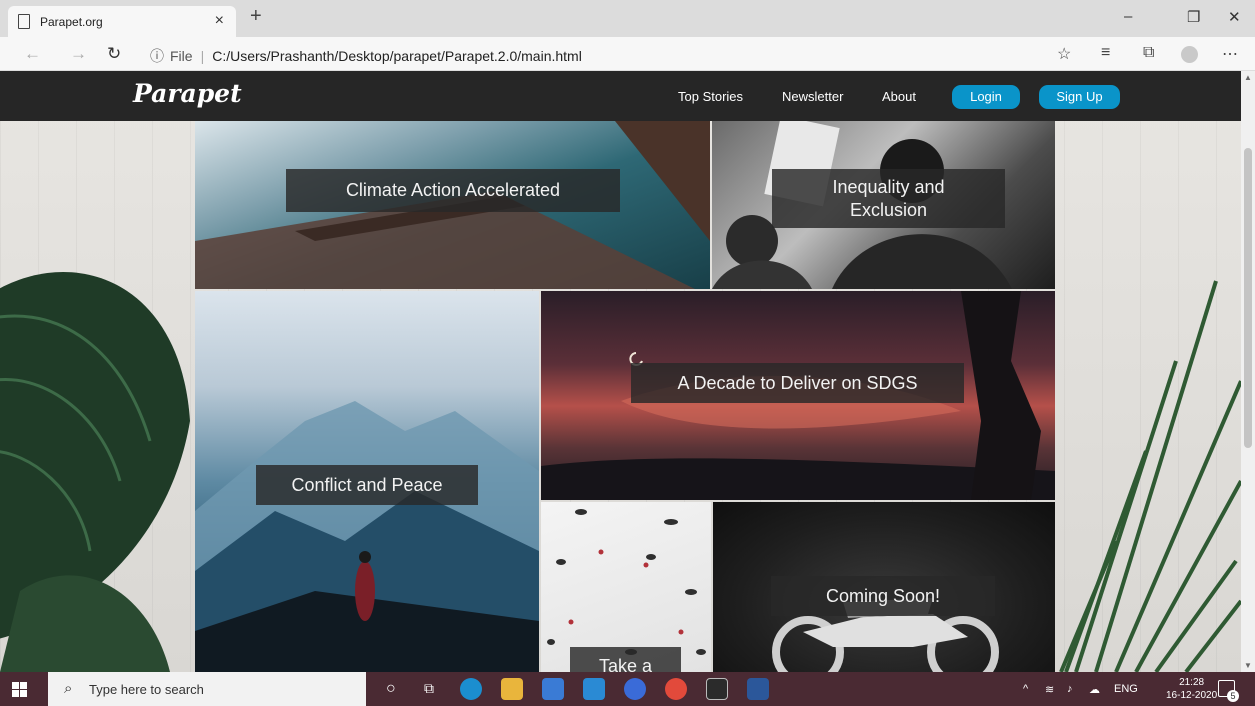 The width and height of the screenshot is (1255, 706). I want to click on nav-top-stories: Top Stories, so click(710, 96).